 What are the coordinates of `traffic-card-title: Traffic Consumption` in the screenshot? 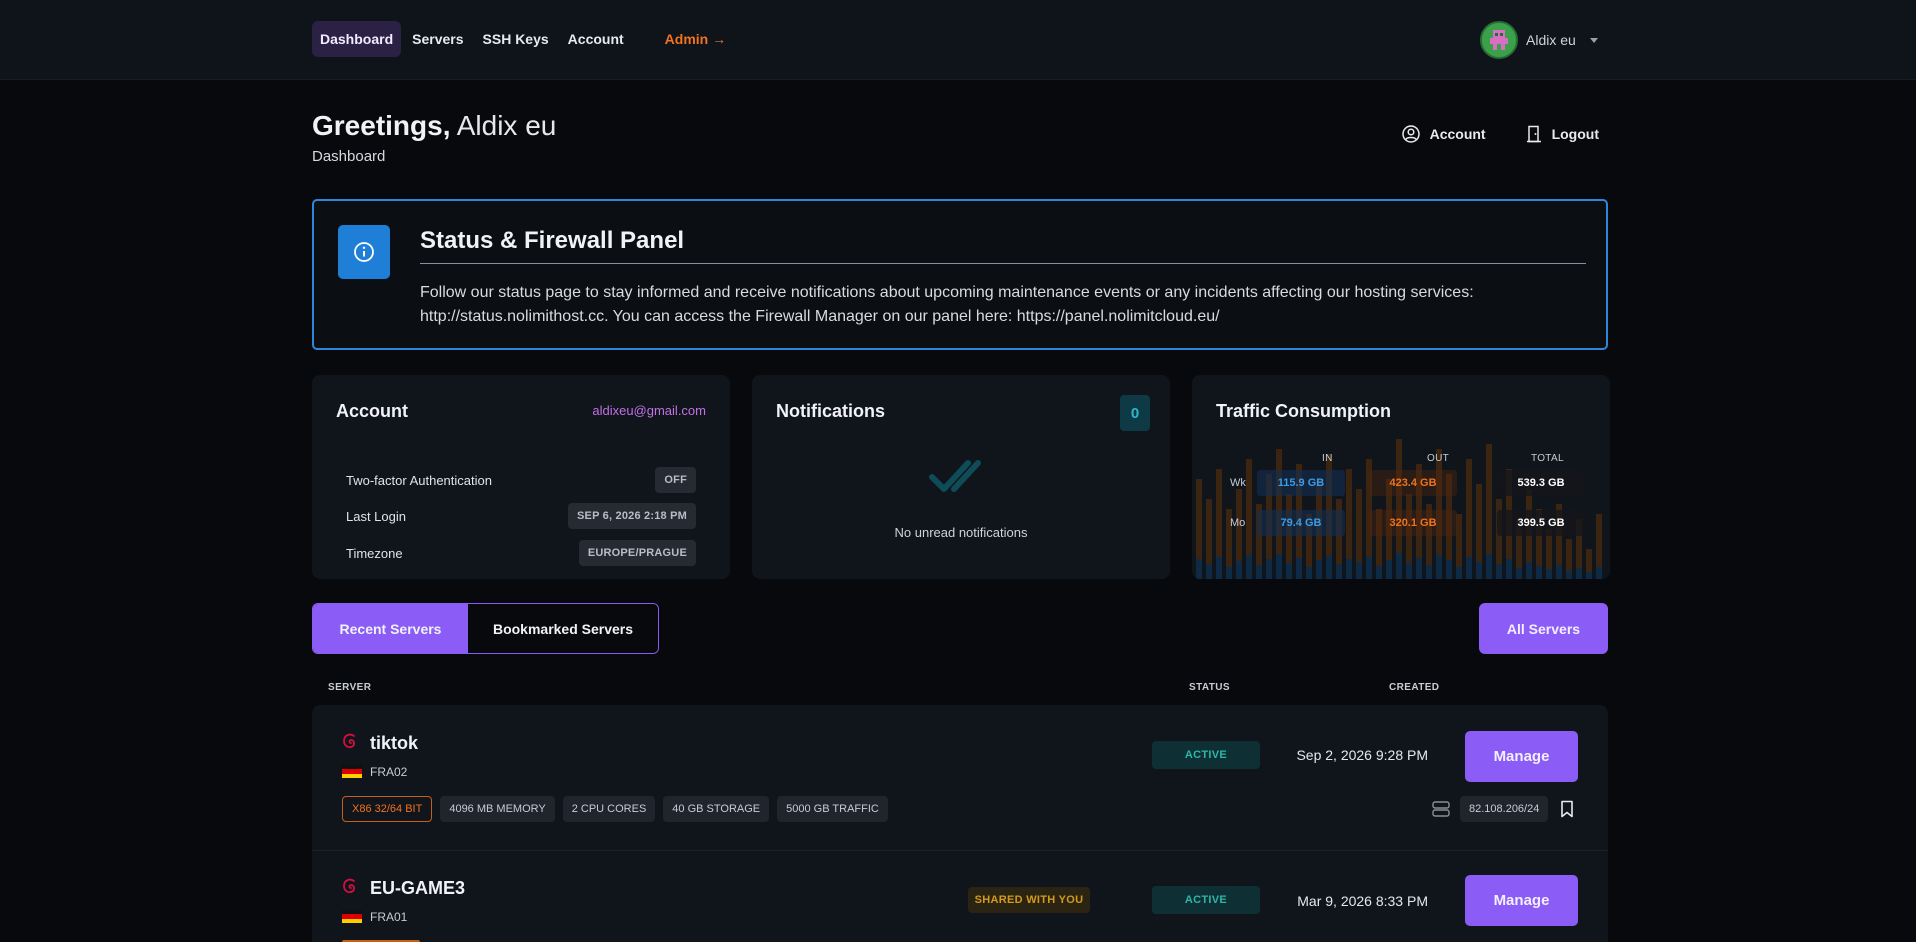 It's located at (1303, 411).